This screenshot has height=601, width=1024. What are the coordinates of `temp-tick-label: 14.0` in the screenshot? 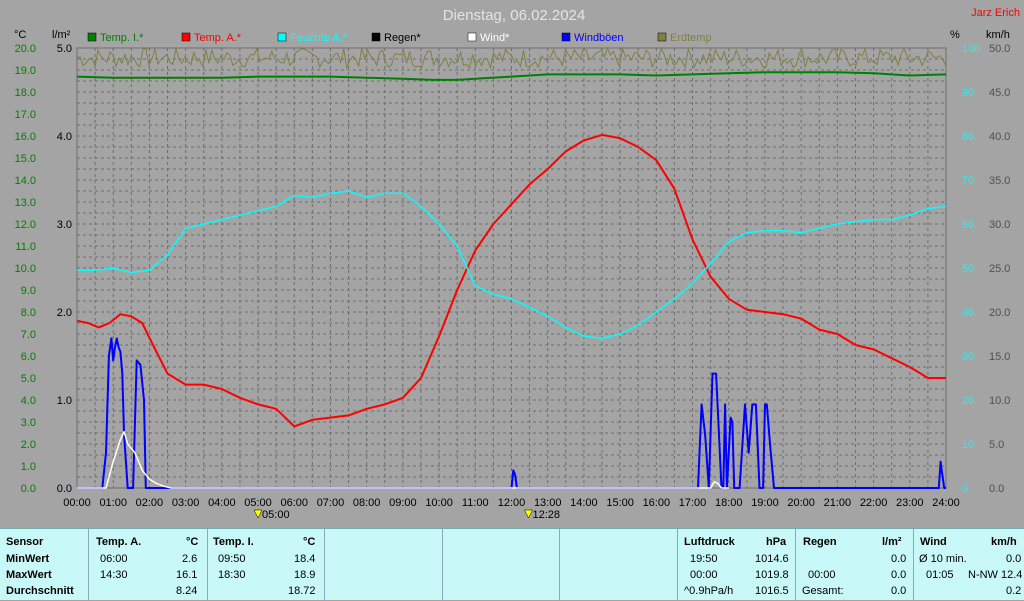 It's located at (25, 181).